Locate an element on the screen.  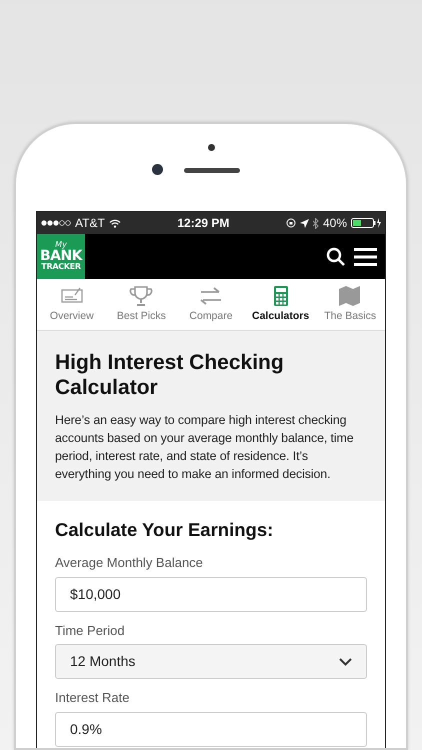
wifi-icon is located at coordinates (114, 223).